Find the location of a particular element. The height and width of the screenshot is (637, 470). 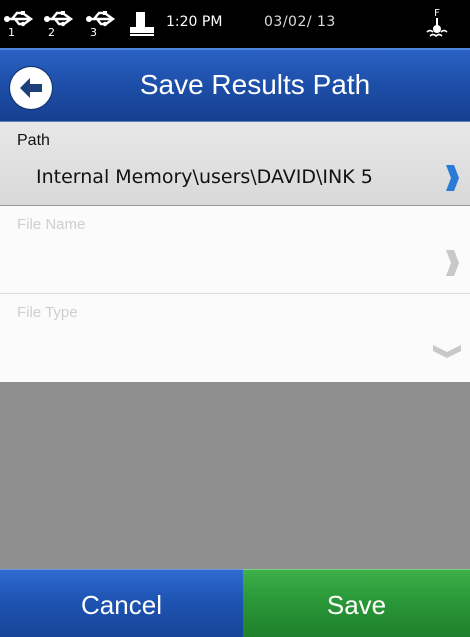

printer-icon is located at coordinates (142, 24).